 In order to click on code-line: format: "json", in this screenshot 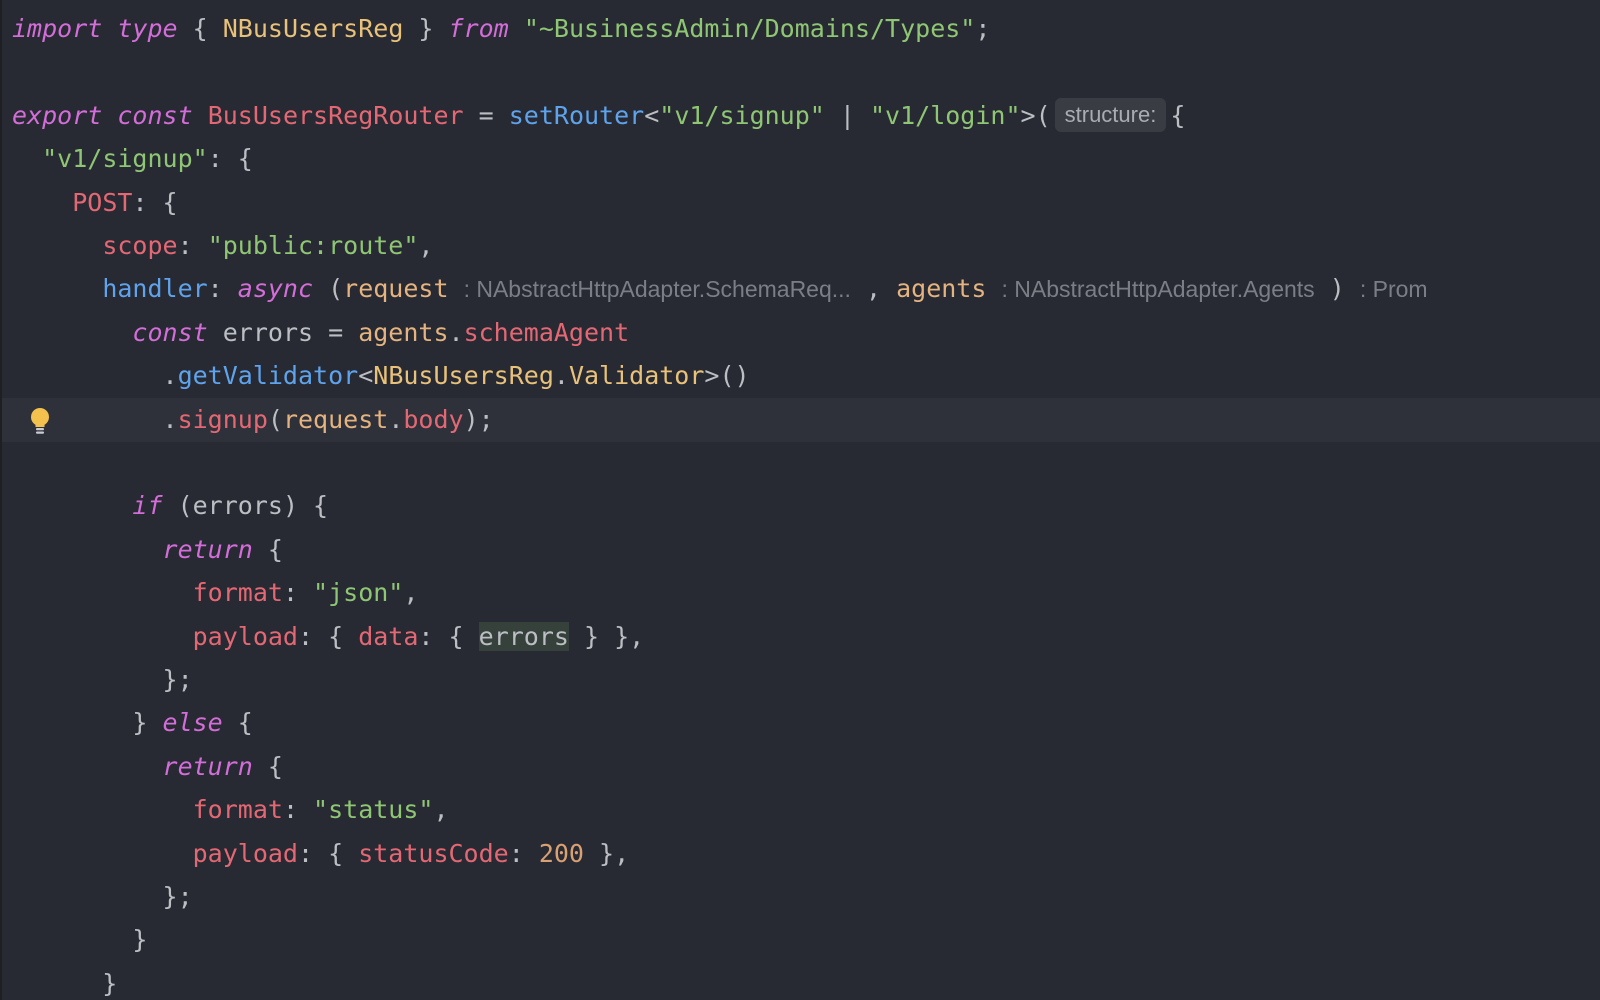, I will do `click(801, 593)`.